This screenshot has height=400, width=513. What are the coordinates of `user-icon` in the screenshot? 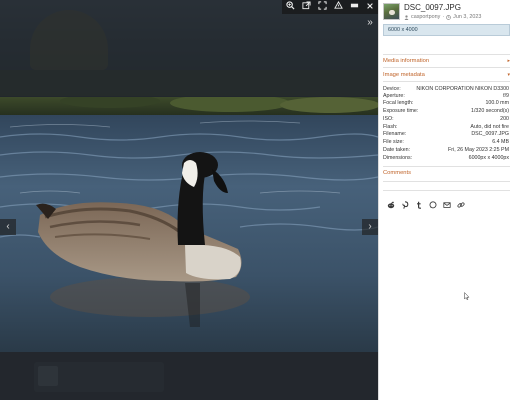 It's located at (406, 17).